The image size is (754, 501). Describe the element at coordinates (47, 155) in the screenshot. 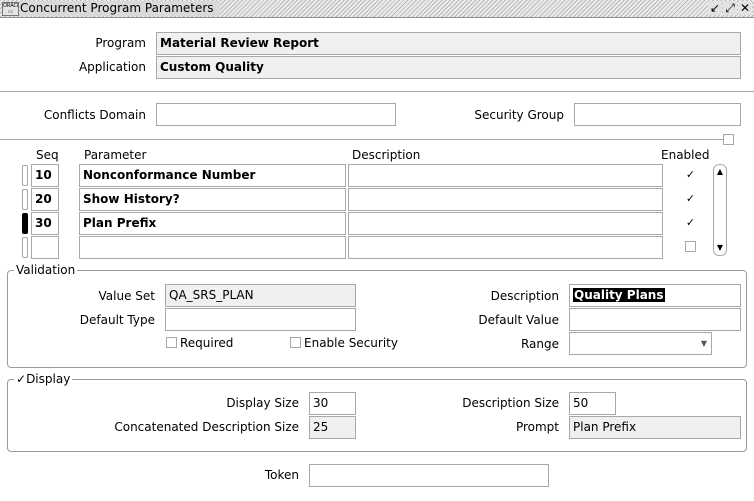

I see `seq-header: Seq` at that location.